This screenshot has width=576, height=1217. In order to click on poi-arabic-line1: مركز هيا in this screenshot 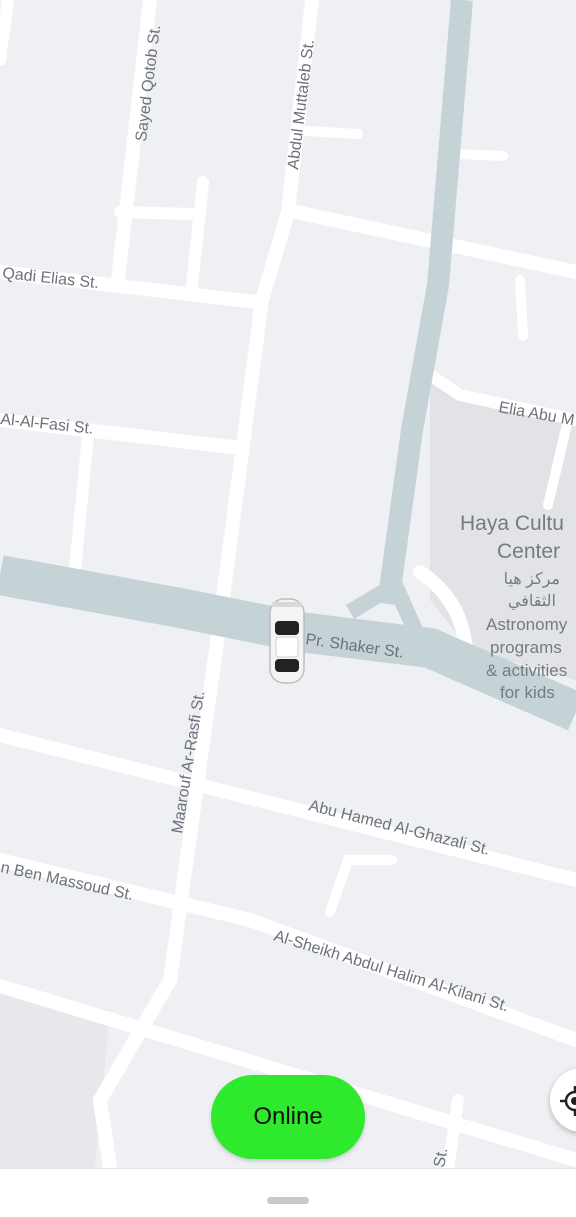, I will do `click(532, 579)`.